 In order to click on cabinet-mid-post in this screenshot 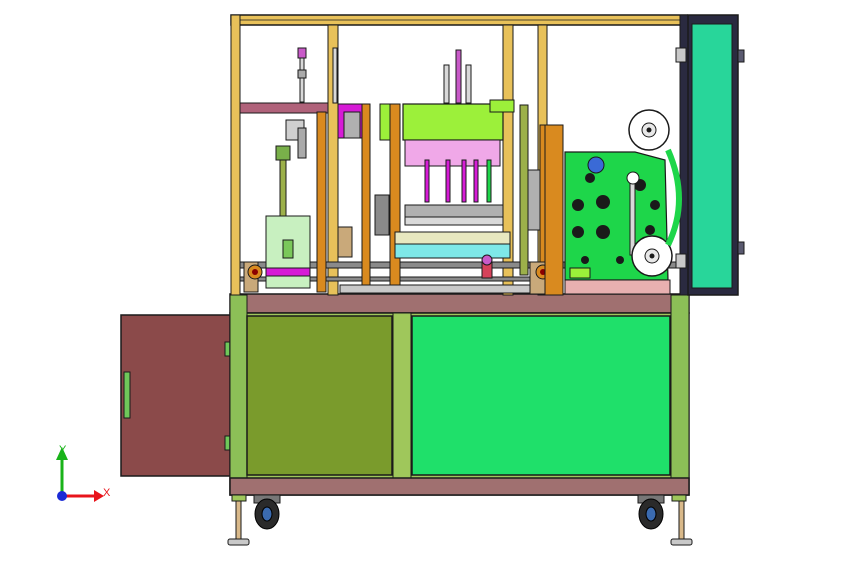, I will do `click(402, 395)`.